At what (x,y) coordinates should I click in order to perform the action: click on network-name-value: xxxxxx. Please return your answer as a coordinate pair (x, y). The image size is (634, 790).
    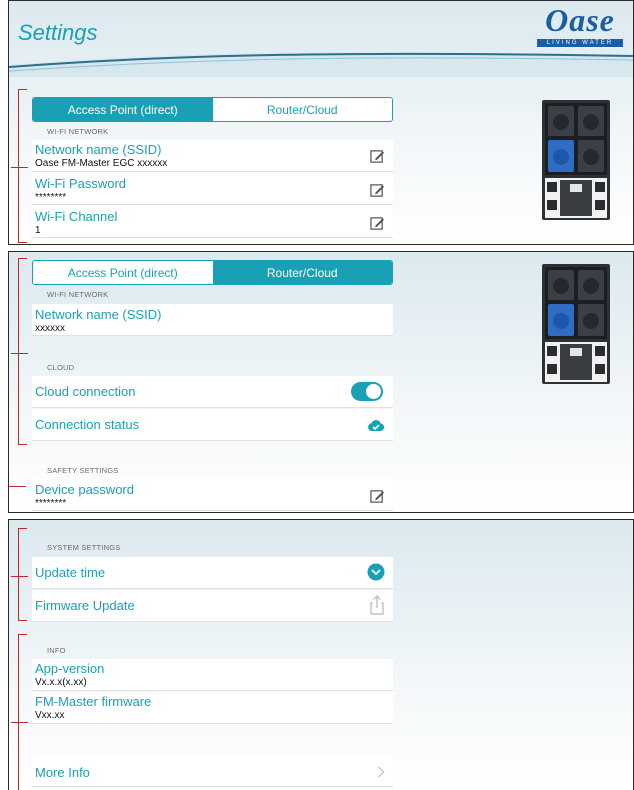
    Looking at the image, I should click on (50, 328).